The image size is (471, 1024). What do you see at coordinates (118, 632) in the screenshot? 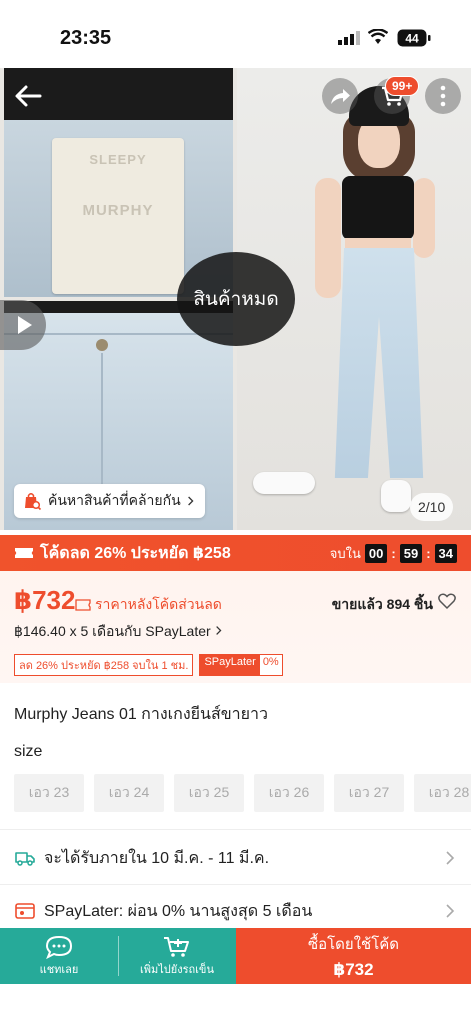
I see `installment-info: ฿146.40 x 5 เดือนกับ SPayLater` at bounding box center [118, 632].